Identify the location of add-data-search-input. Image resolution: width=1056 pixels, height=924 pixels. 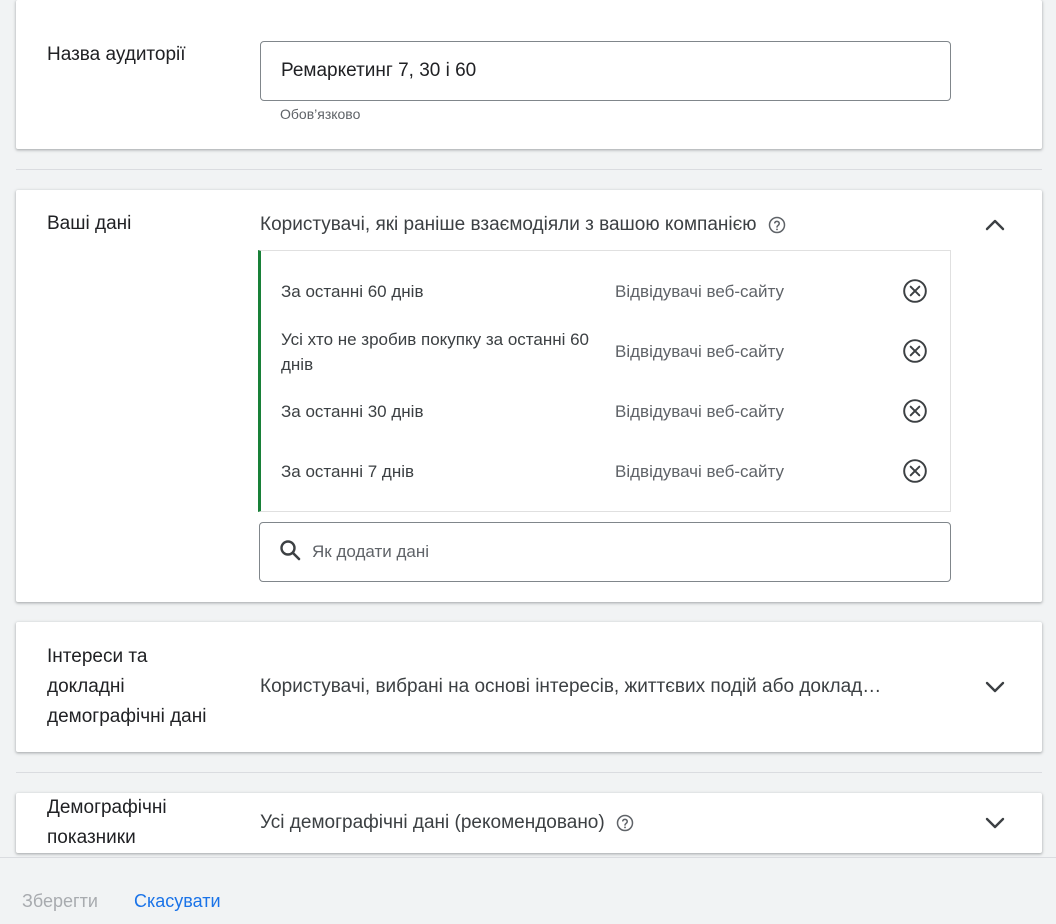
(612, 552).